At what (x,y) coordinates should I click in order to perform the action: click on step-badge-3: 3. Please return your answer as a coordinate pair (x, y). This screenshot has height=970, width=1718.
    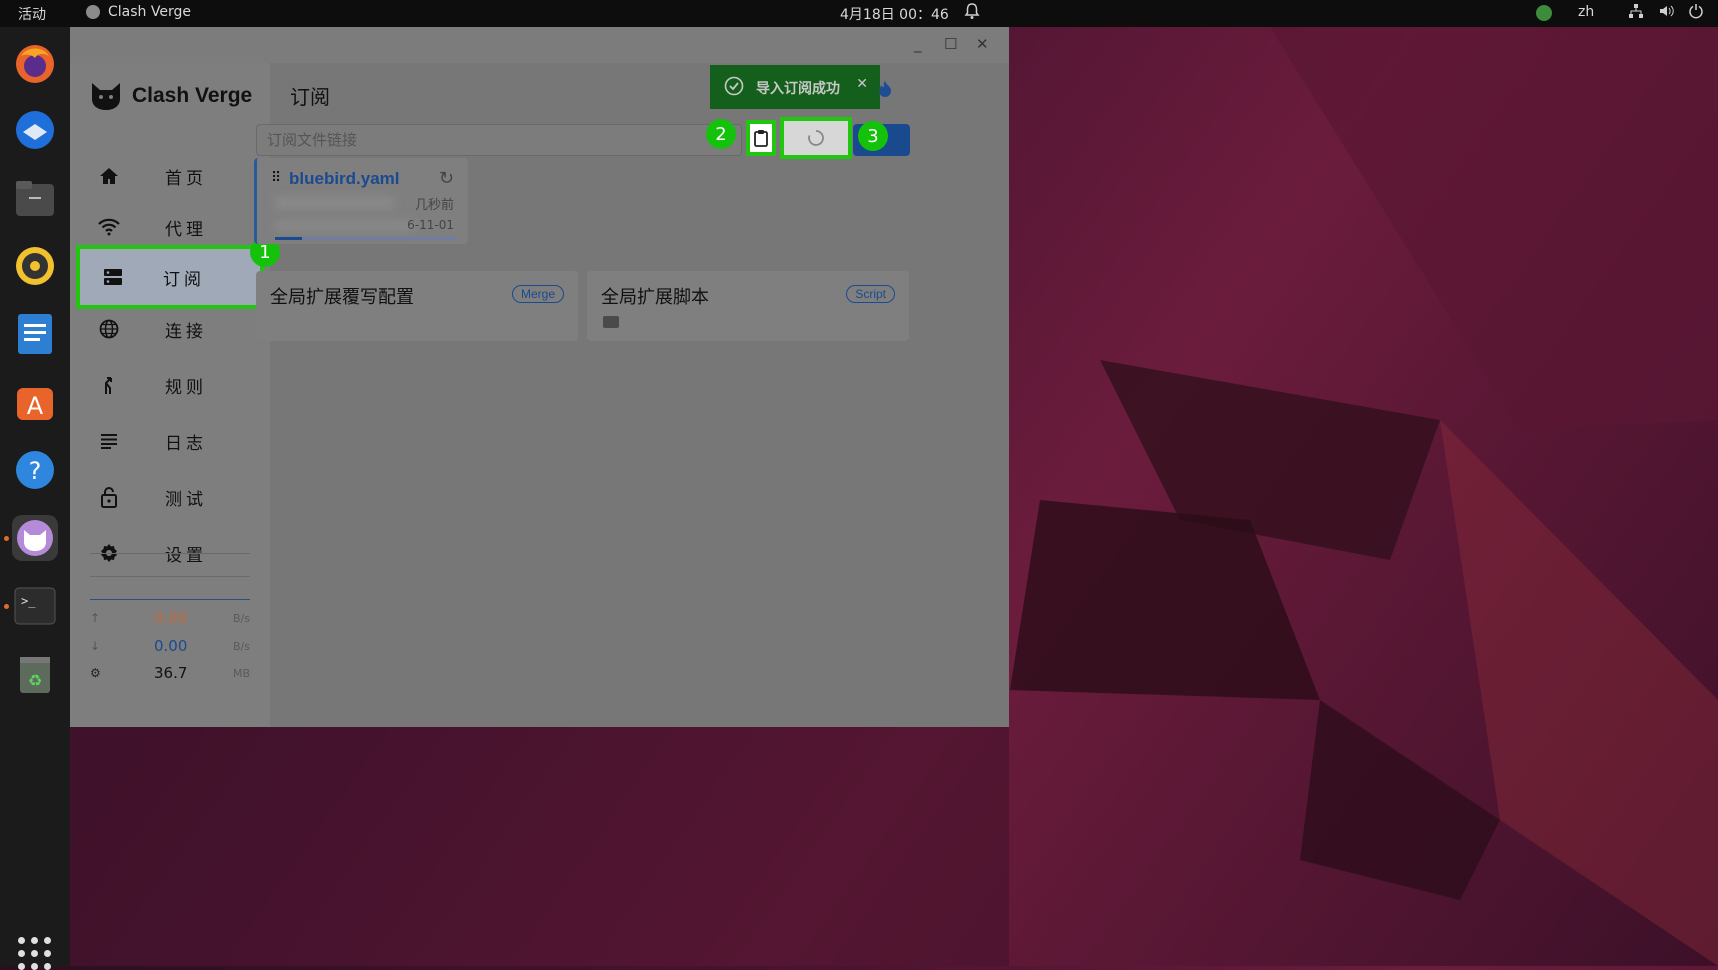
    Looking at the image, I should click on (873, 136).